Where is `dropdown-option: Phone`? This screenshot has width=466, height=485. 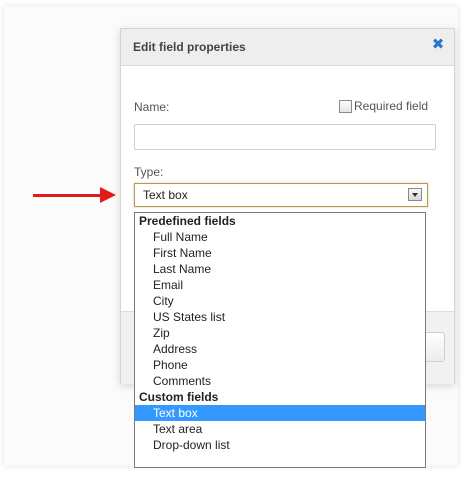
dropdown-option: Phone is located at coordinates (280, 365).